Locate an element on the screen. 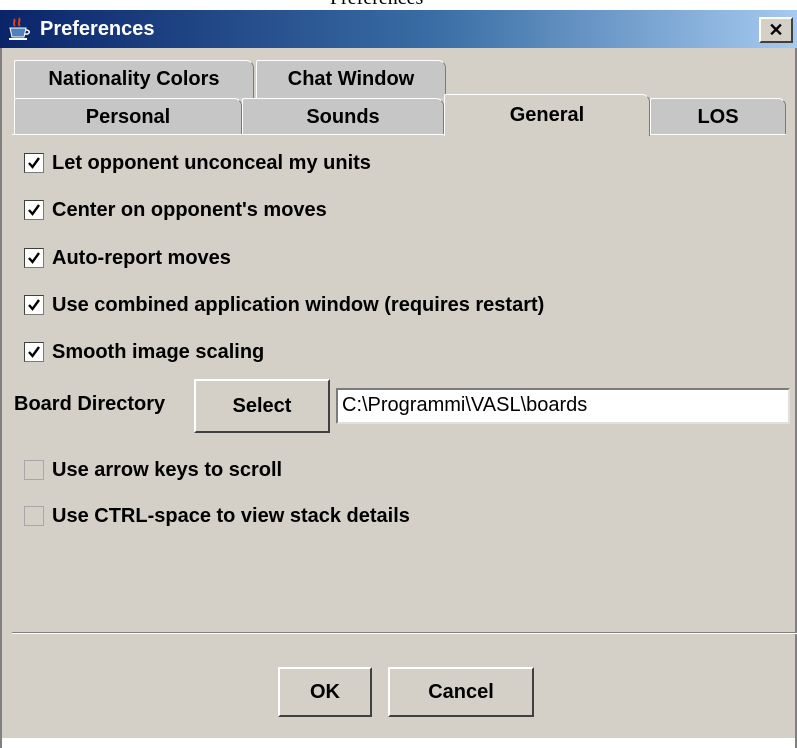  button-label: Select is located at coordinates (262, 405).